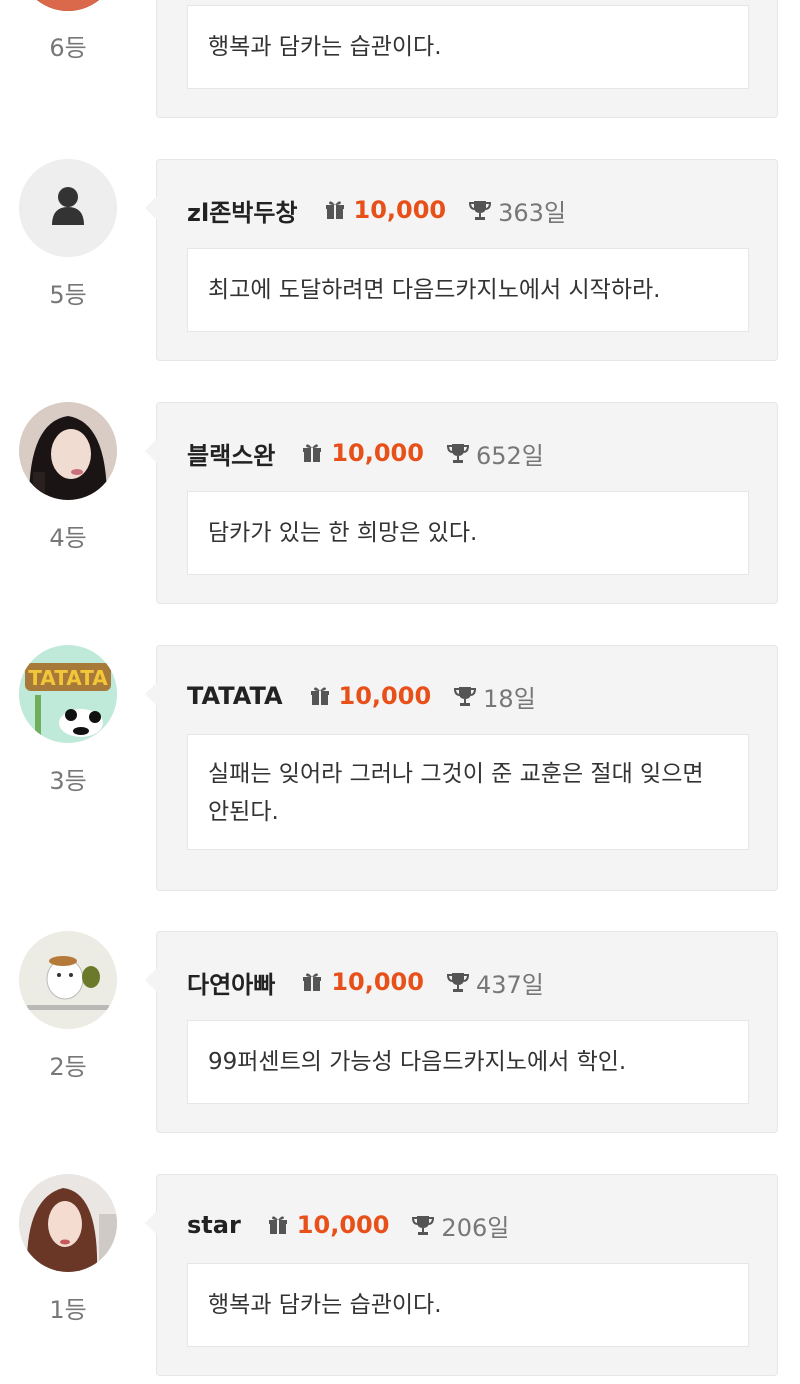 The height and width of the screenshot is (1384, 800). What do you see at coordinates (235, 696) in the screenshot?
I see `nickname: TATATA` at bounding box center [235, 696].